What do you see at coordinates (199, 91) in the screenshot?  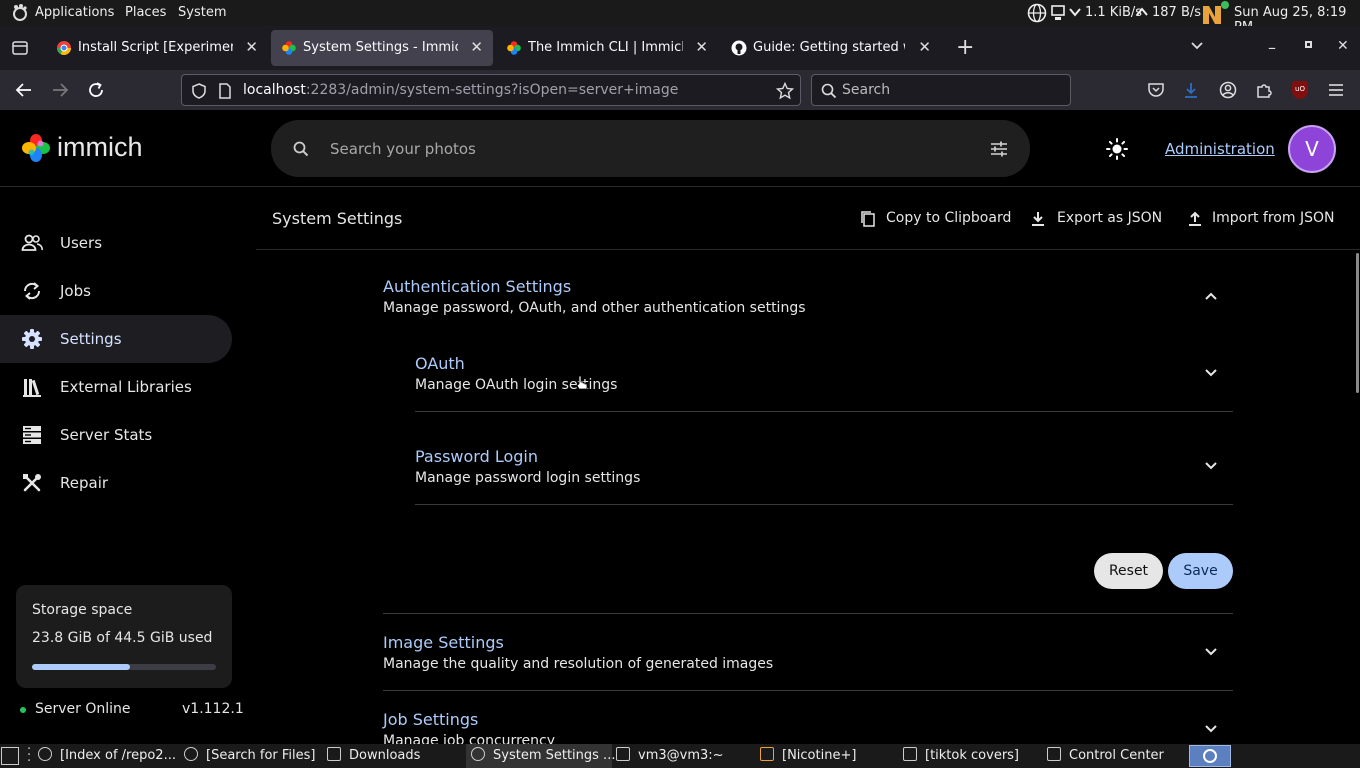 I see `shield-icon` at bounding box center [199, 91].